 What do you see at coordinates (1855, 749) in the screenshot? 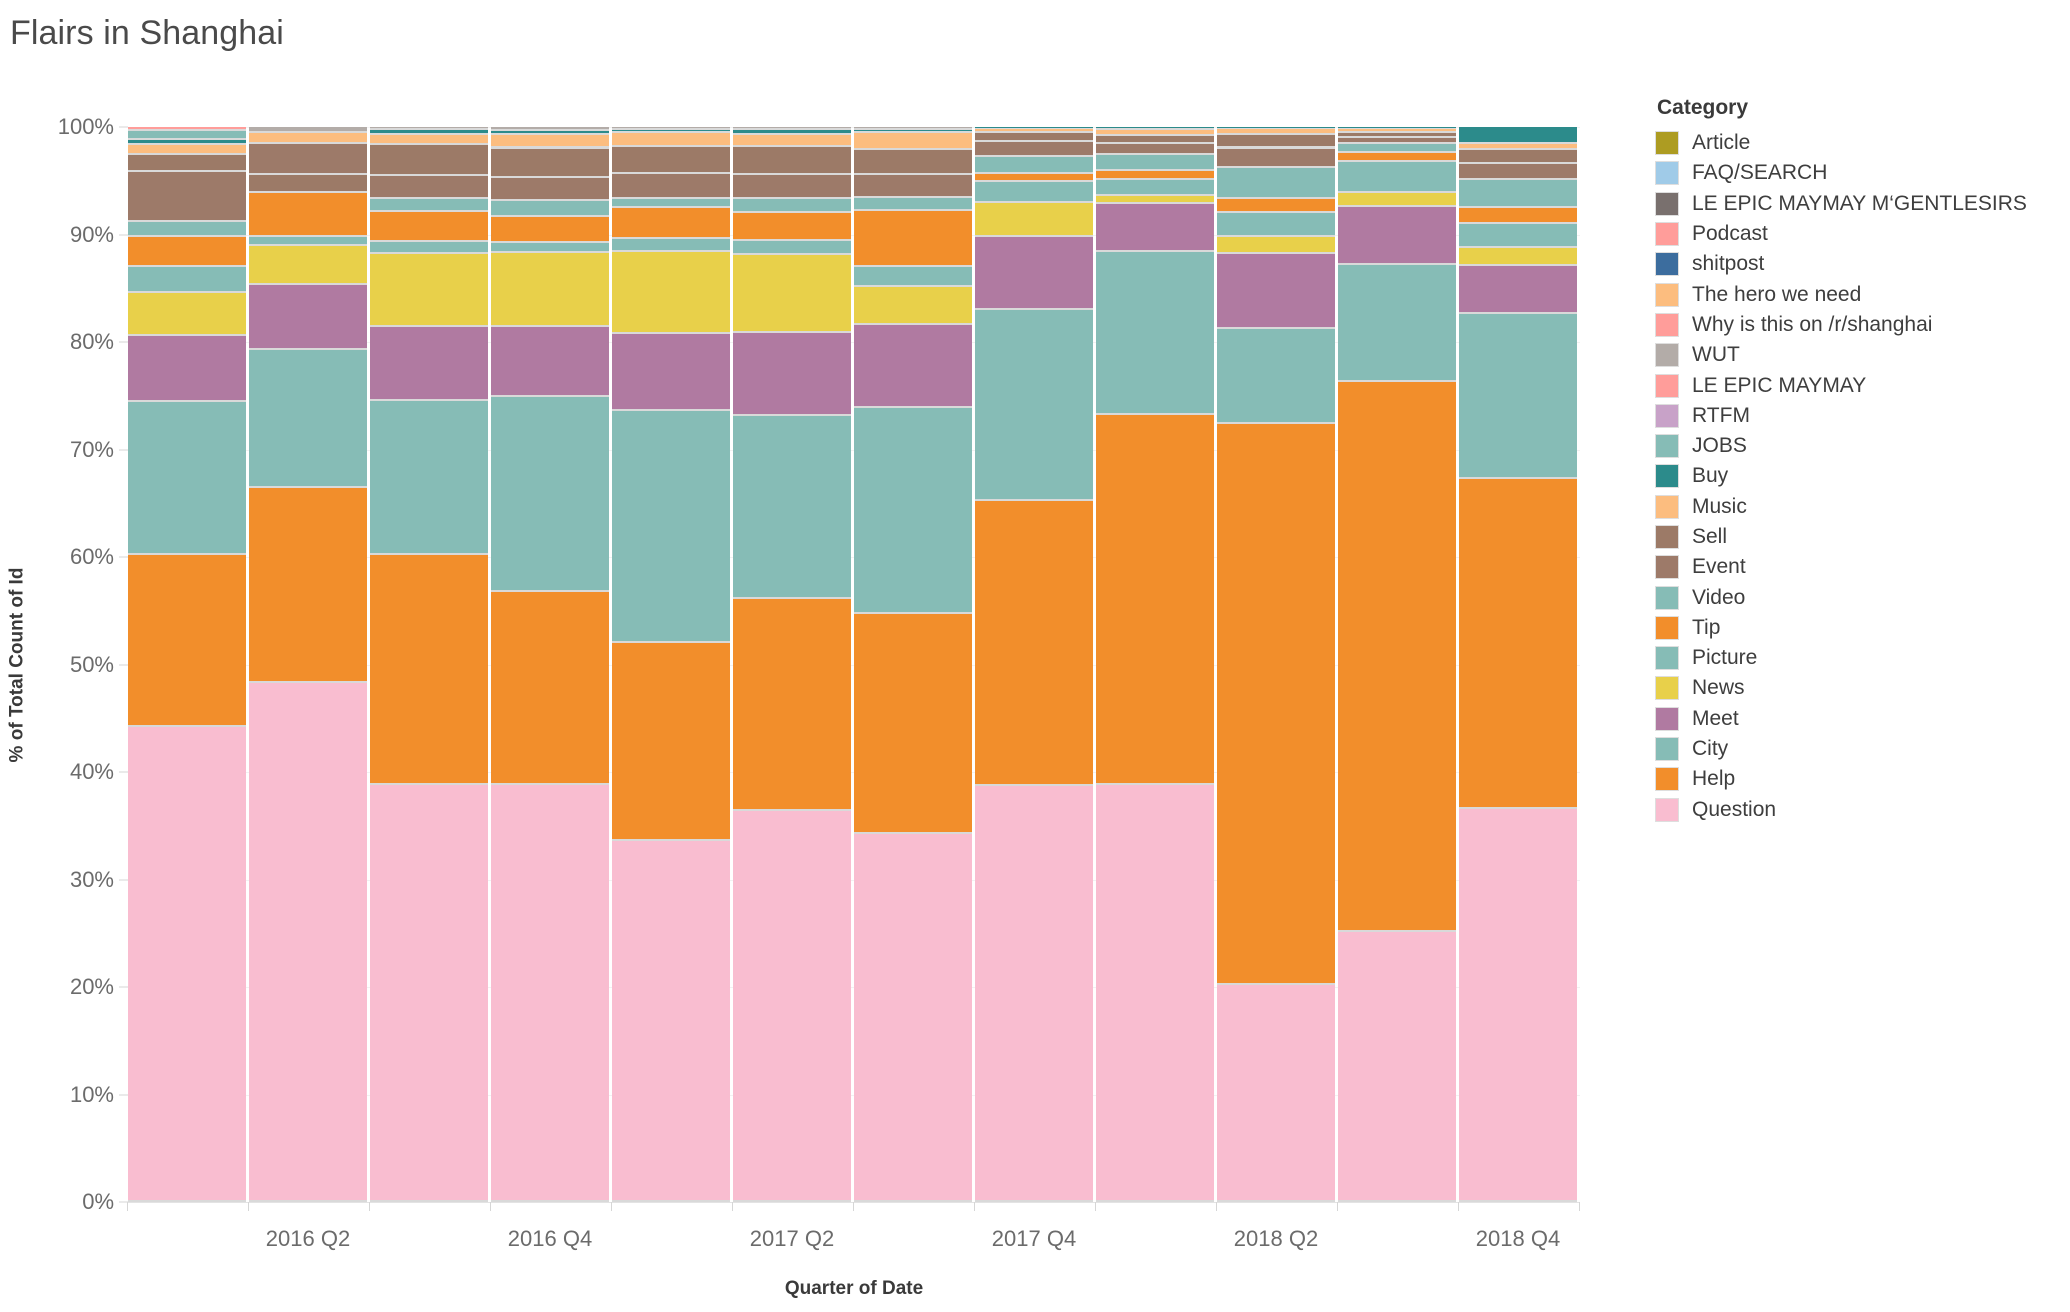
I see `legend-item: City` at bounding box center [1855, 749].